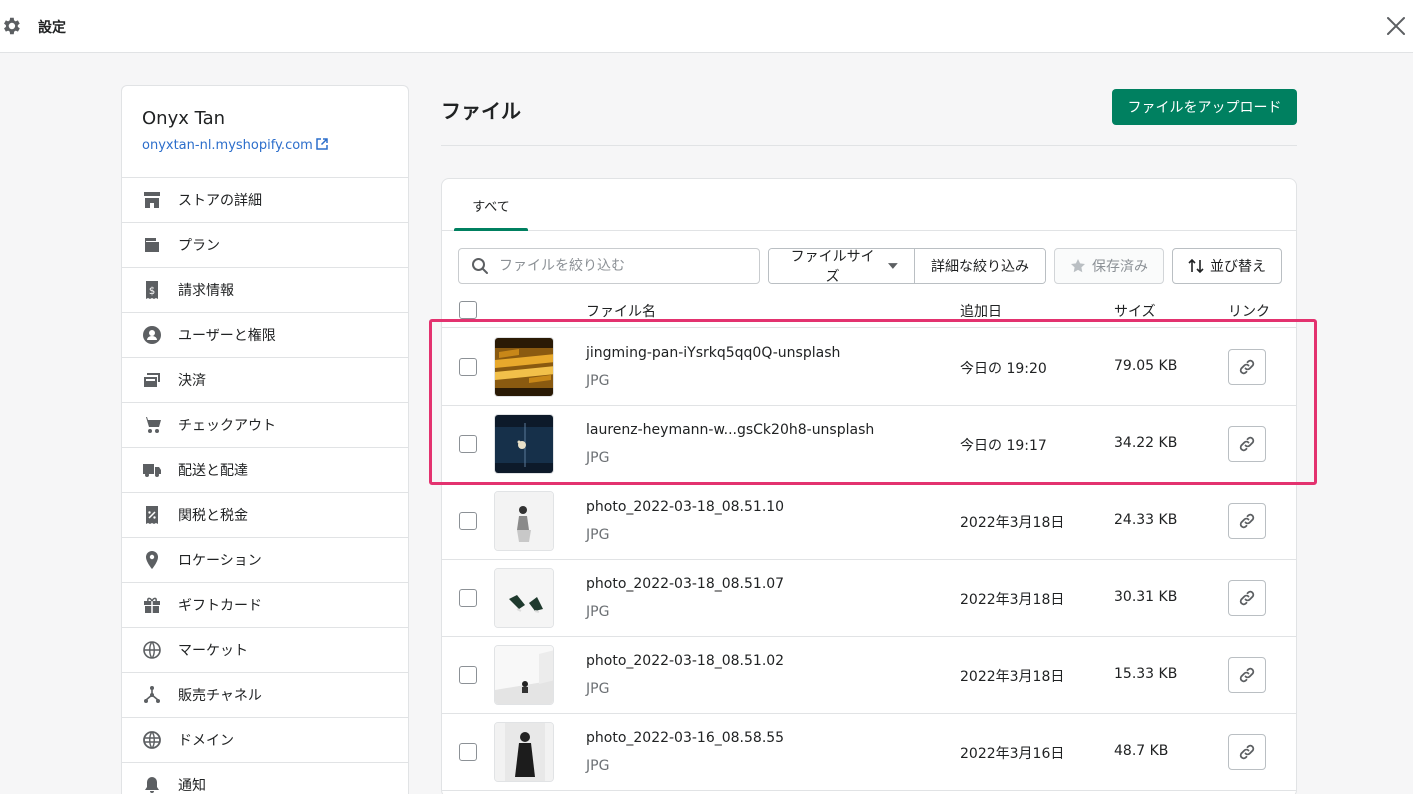  Describe the element at coordinates (220, 696) in the screenshot. I see `sidebar-item-label: 販売チャネル` at that location.